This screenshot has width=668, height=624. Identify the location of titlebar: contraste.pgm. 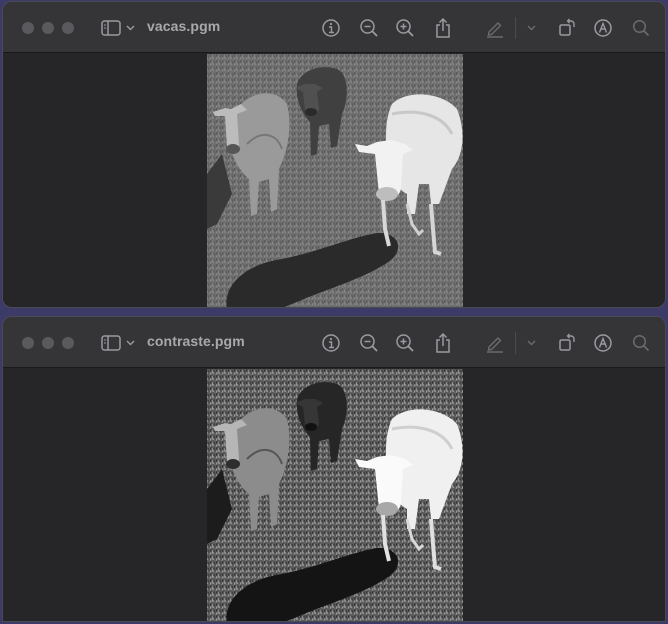
(334, 342).